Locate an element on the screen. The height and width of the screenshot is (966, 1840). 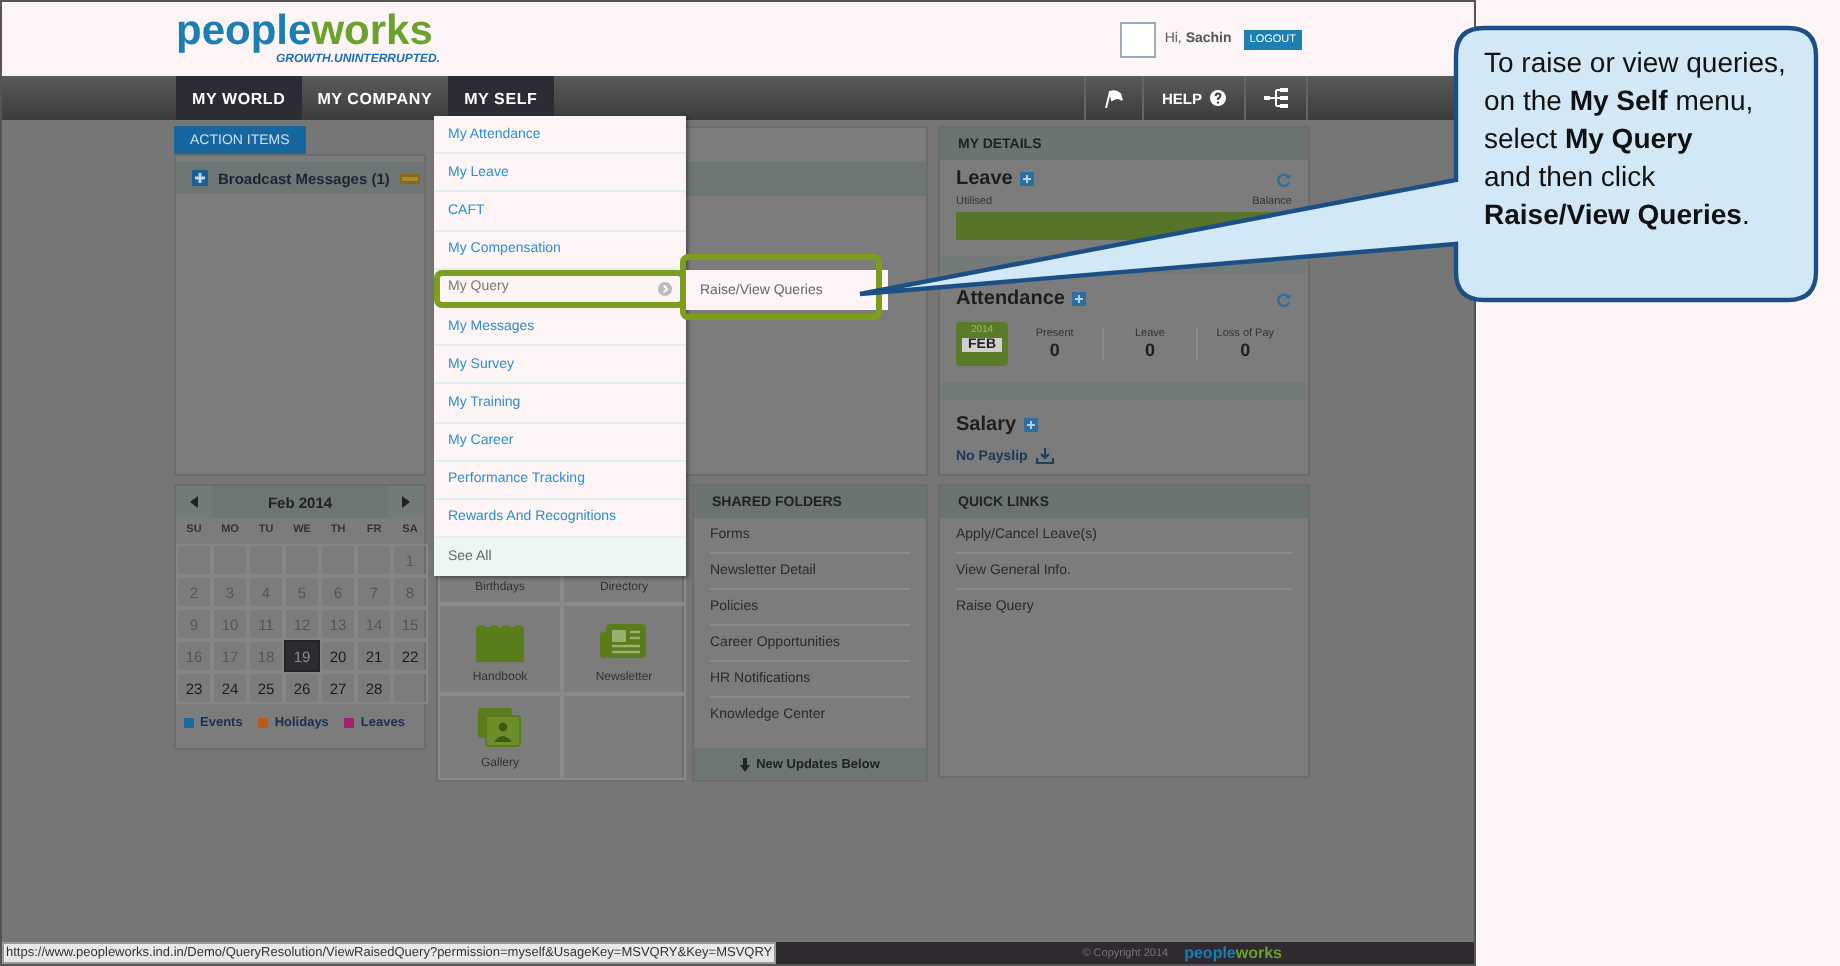
sitemap-button is located at coordinates (1276, 98).